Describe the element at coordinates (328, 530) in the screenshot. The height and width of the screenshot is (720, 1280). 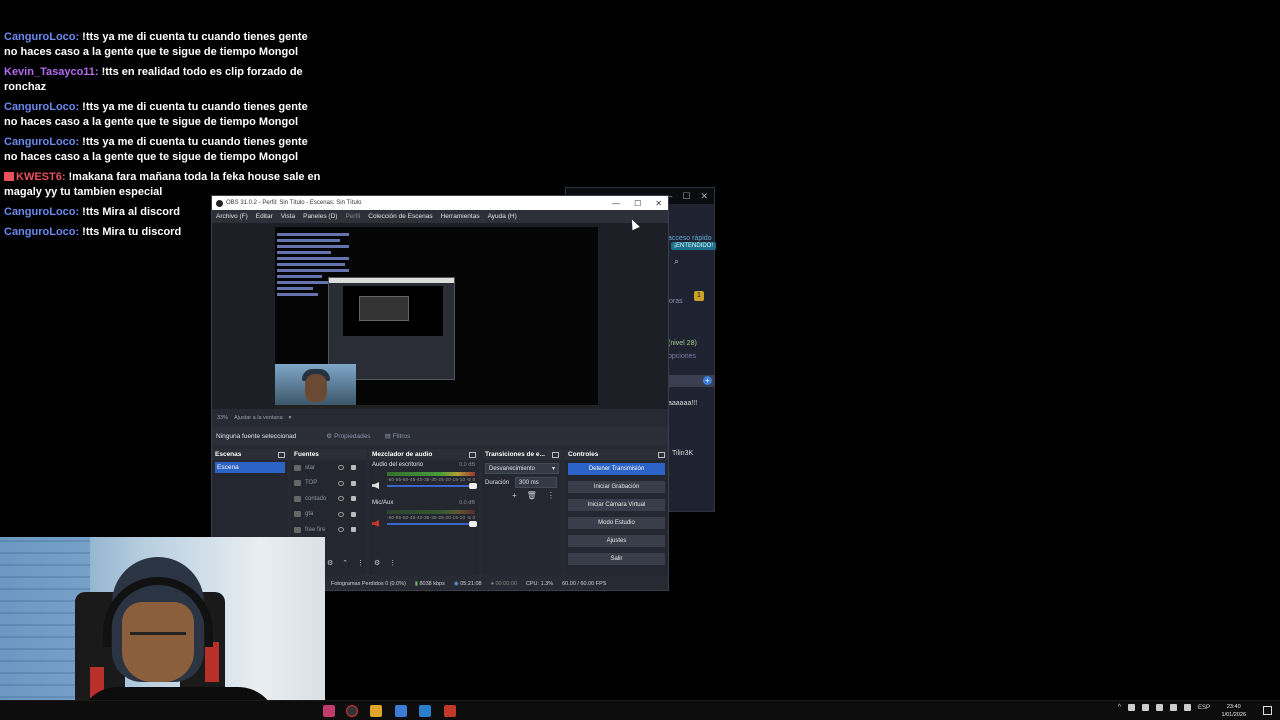
I see `source-item: free fire` at that location.